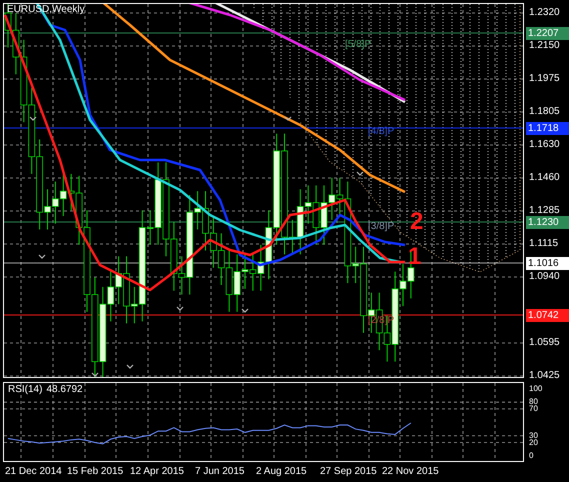 The height and width of the screenshot is (482, 569). I want to click on price-tick-label: 1.0940, so click(544, 277).